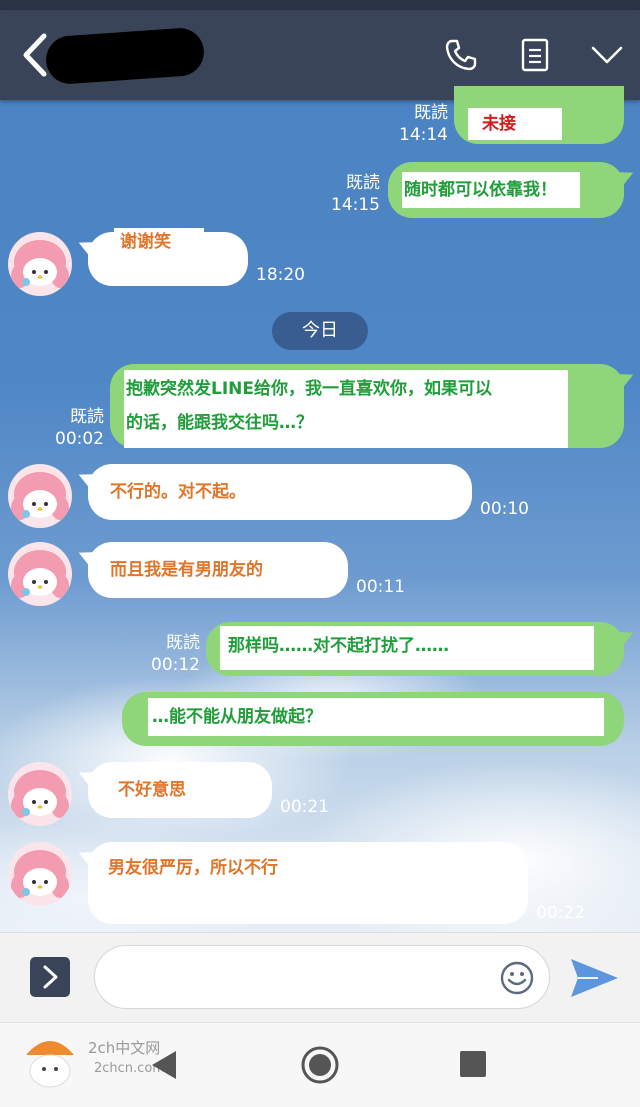 This screenshot has width=640, height=1107. What do you see at coordinates (355, 205) in the screenshot?
I see `message-time: 14:15` at bounding box center [355, 205].